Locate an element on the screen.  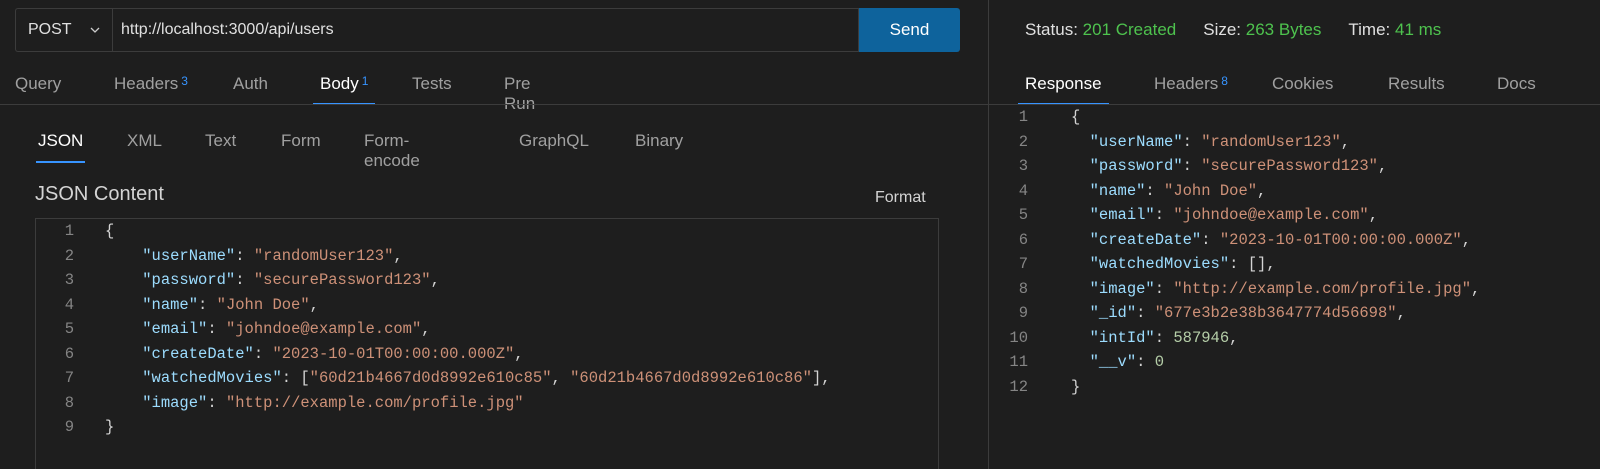
line-number: 3 is located at coordinates (69, 280).